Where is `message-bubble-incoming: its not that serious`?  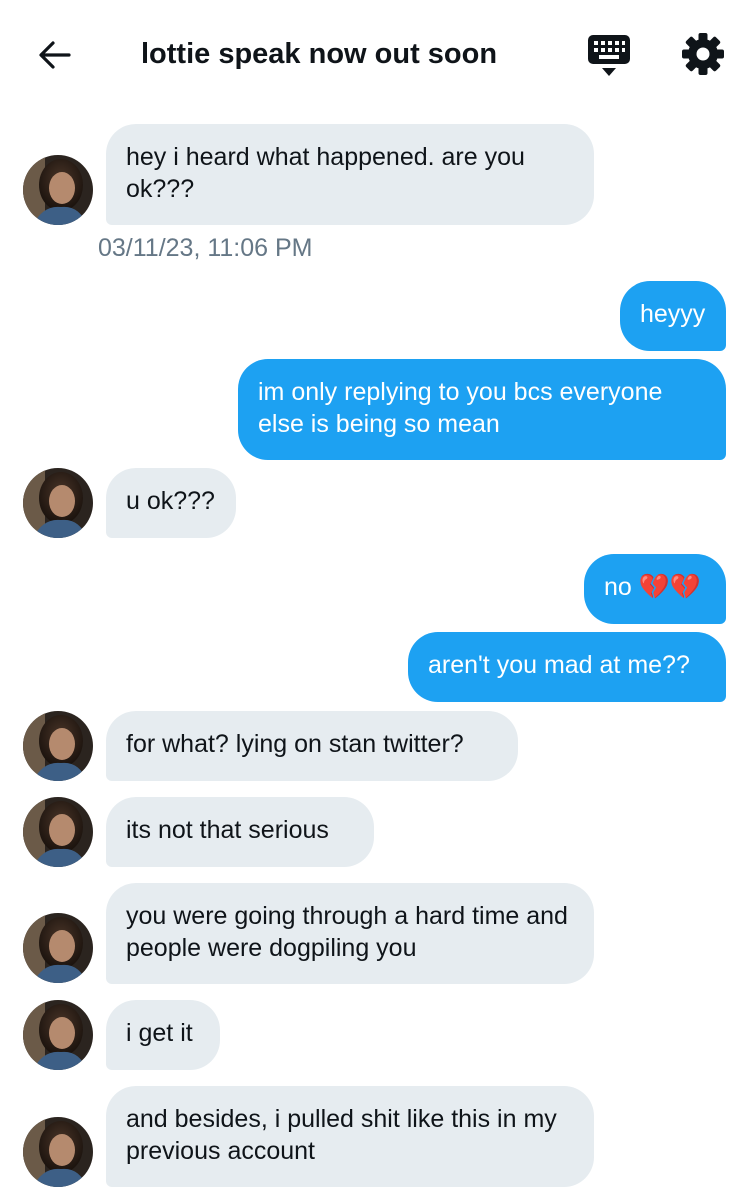 message-bubble-incoming: its not that serious is located at coordinates (240, 832).